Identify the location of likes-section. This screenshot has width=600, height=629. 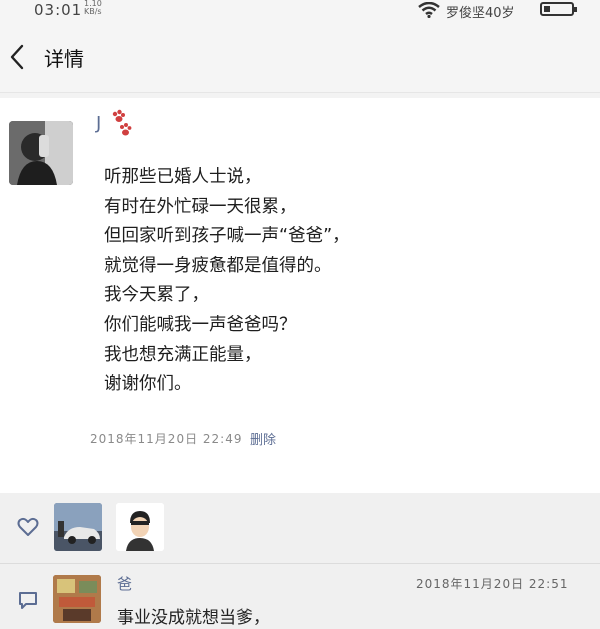
(300, 528).